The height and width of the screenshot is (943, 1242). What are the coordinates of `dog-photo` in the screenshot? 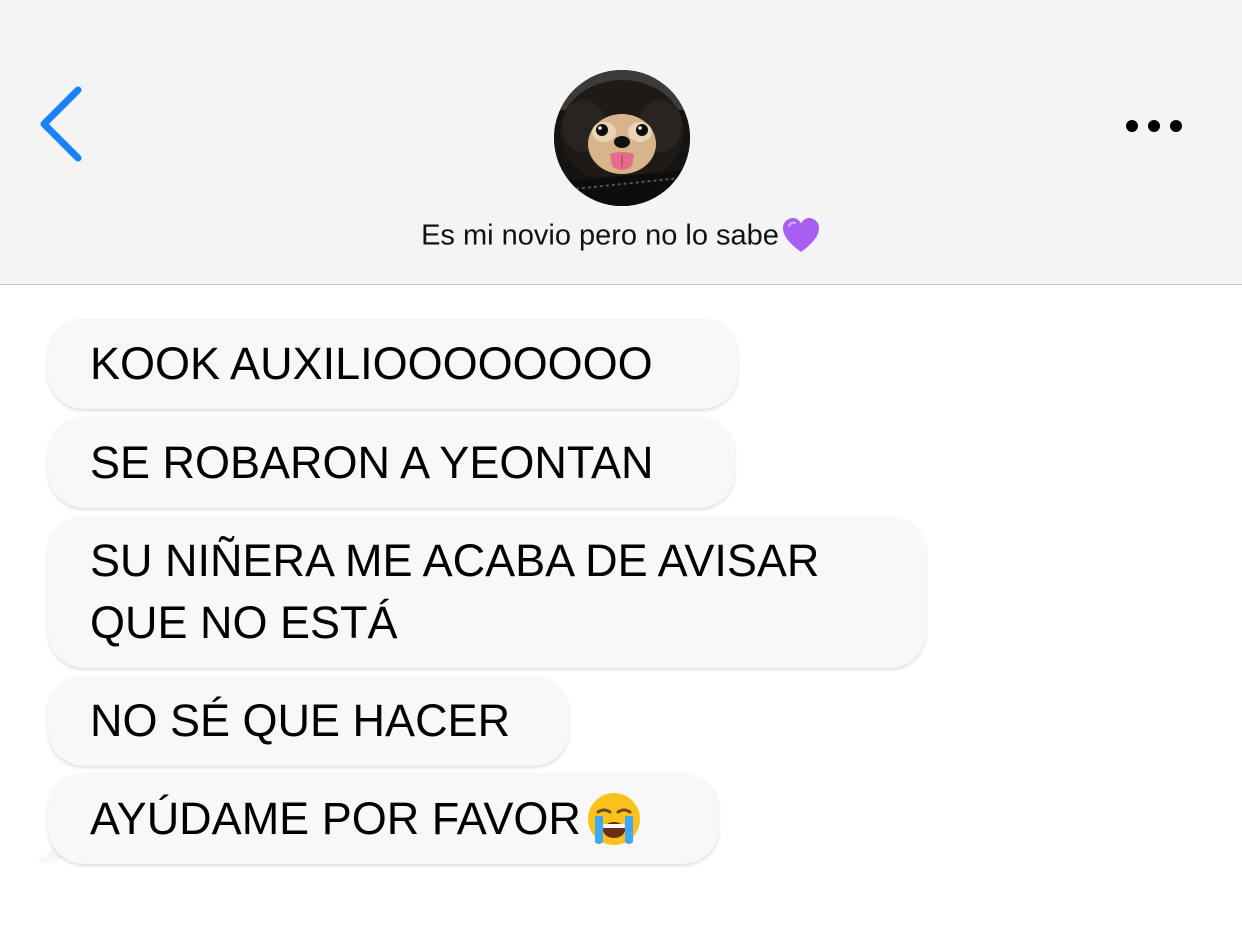 It's located at (622, 138).